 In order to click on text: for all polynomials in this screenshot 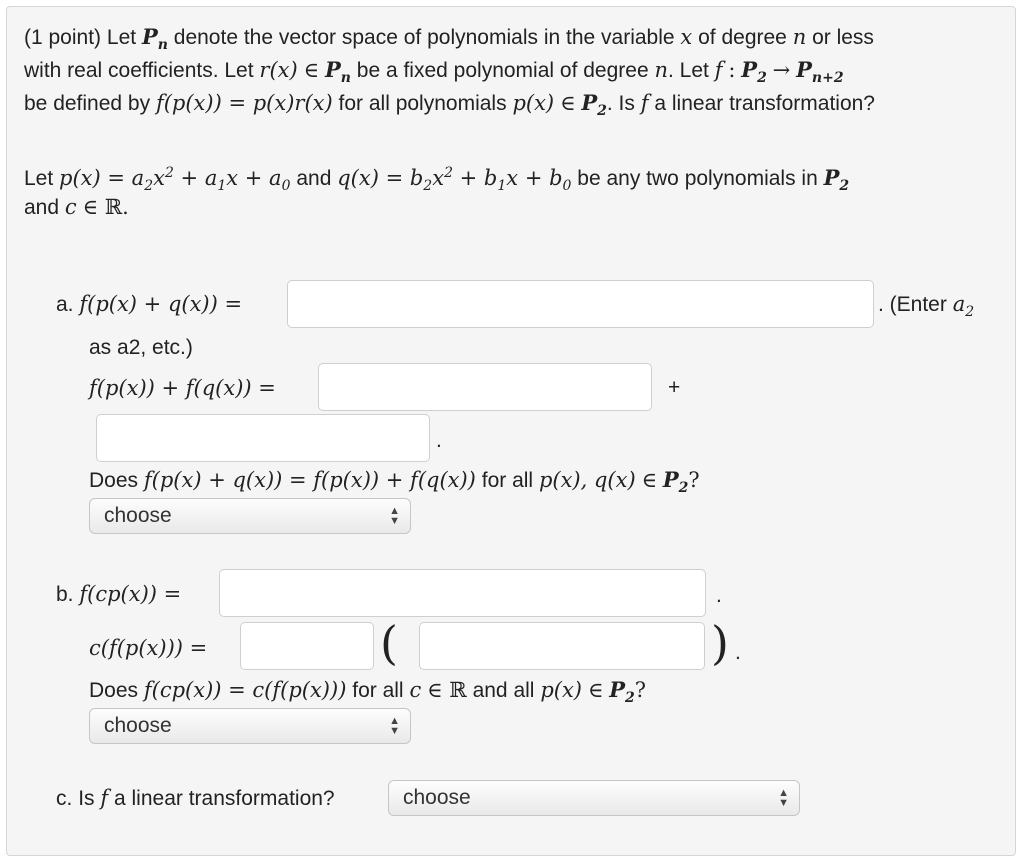, I will do `click(422, 103)`.